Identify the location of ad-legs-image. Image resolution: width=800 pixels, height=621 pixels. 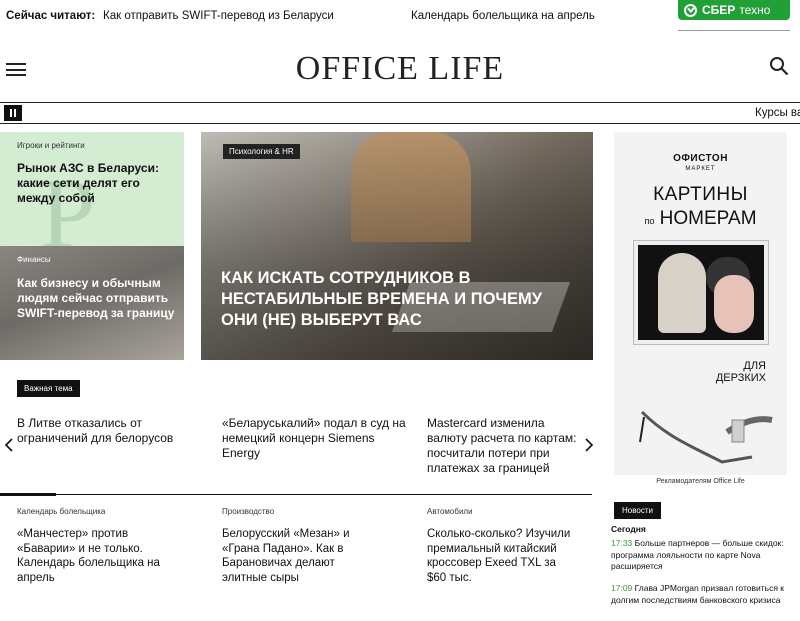
(706, 437).